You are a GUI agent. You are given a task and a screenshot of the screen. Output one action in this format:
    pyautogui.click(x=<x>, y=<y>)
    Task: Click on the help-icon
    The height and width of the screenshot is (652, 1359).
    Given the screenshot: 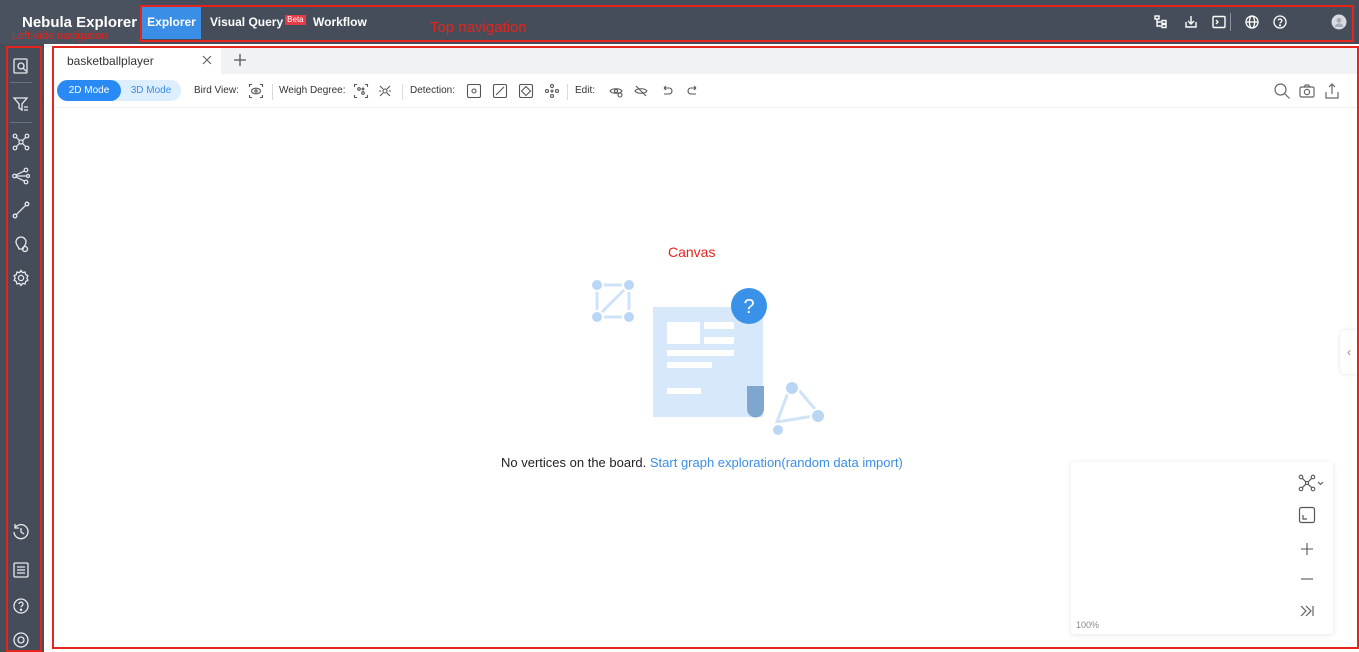 What is the action you would take?
    pyautogui.click(x=1280, y=22)
    